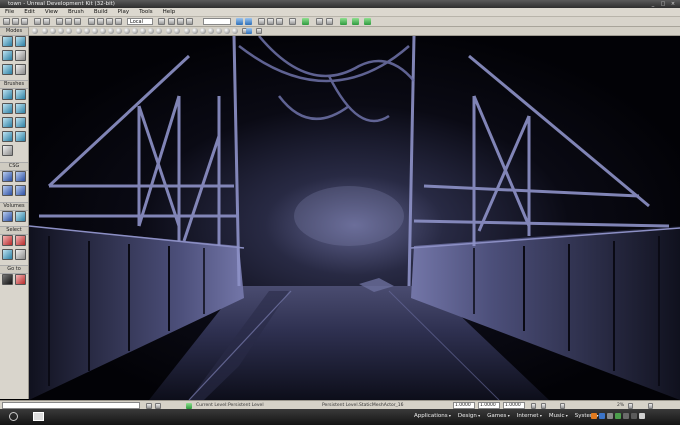  I want to click on brush-wireframe-icon, so click(79, 31).